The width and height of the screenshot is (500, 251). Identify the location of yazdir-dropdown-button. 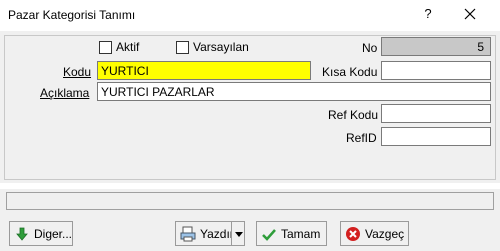
(238, 233).